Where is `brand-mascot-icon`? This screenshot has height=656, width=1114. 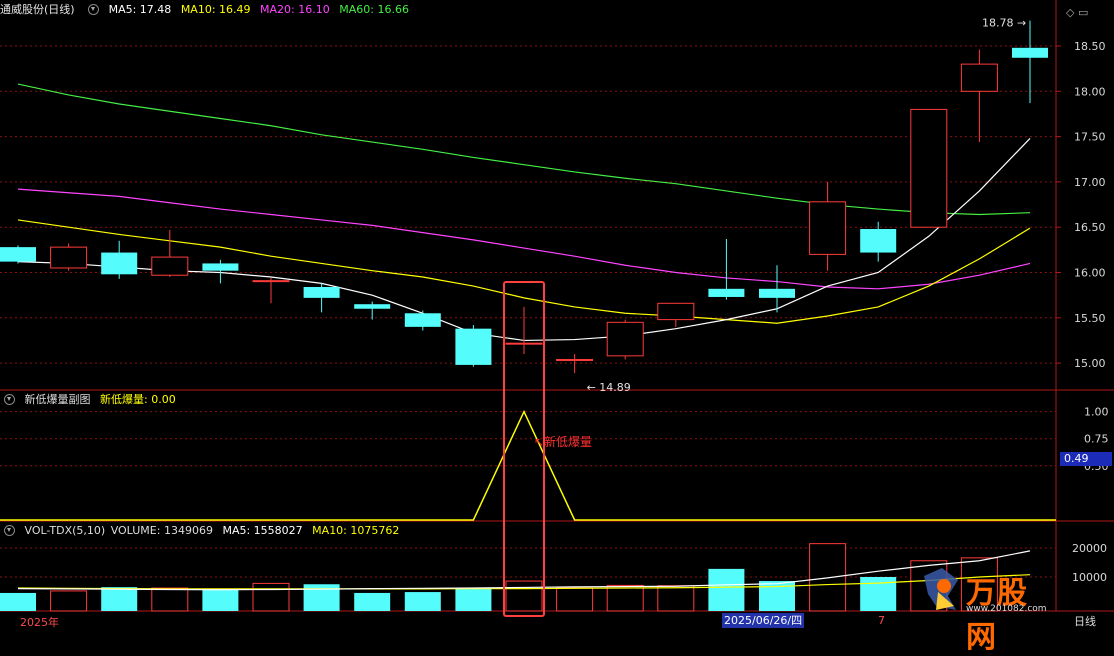
brand-mascot-icon is located at coordinates (941, 589).